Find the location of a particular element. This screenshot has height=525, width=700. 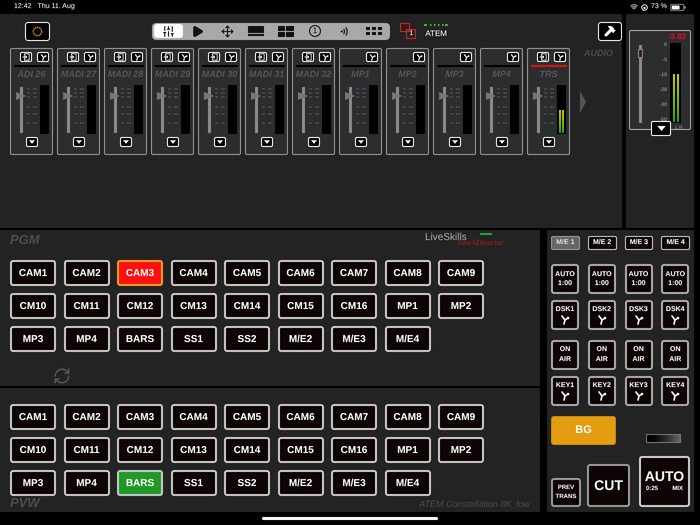

fader-track is located at coordinates (640, 84).